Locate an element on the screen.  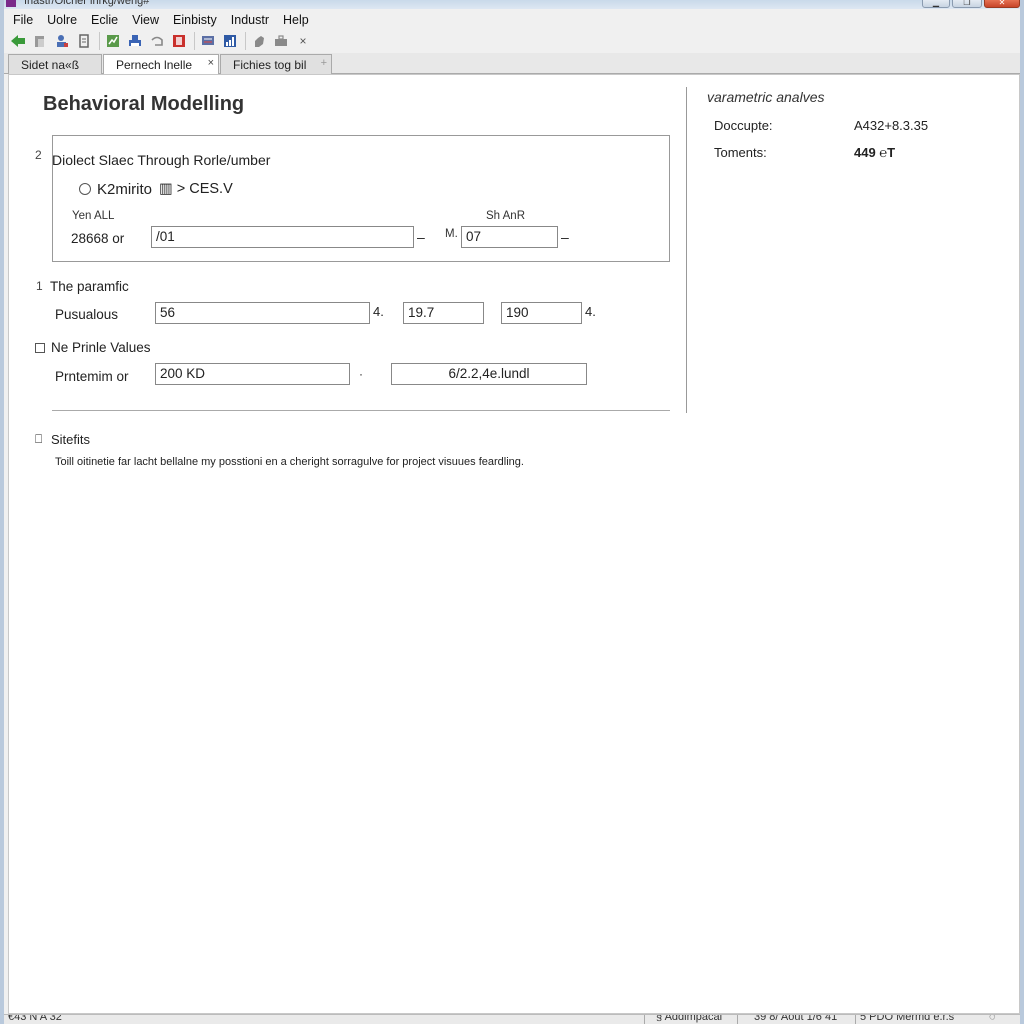
field-pusualous: 56 is located at coordinates (262, 313).